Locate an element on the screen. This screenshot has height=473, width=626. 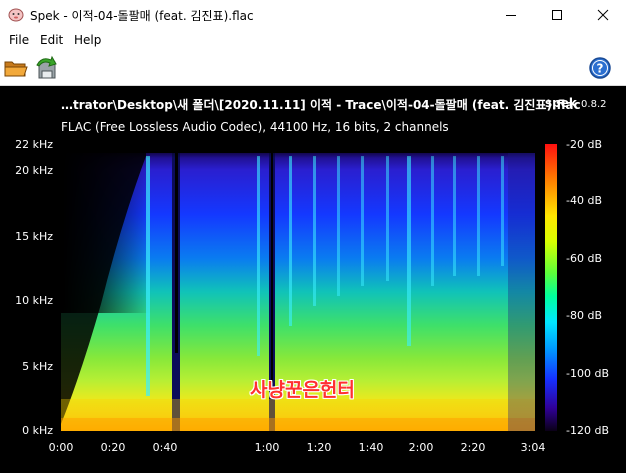
y-tick-label: 0 kHz is located at coordinates (37, 430).